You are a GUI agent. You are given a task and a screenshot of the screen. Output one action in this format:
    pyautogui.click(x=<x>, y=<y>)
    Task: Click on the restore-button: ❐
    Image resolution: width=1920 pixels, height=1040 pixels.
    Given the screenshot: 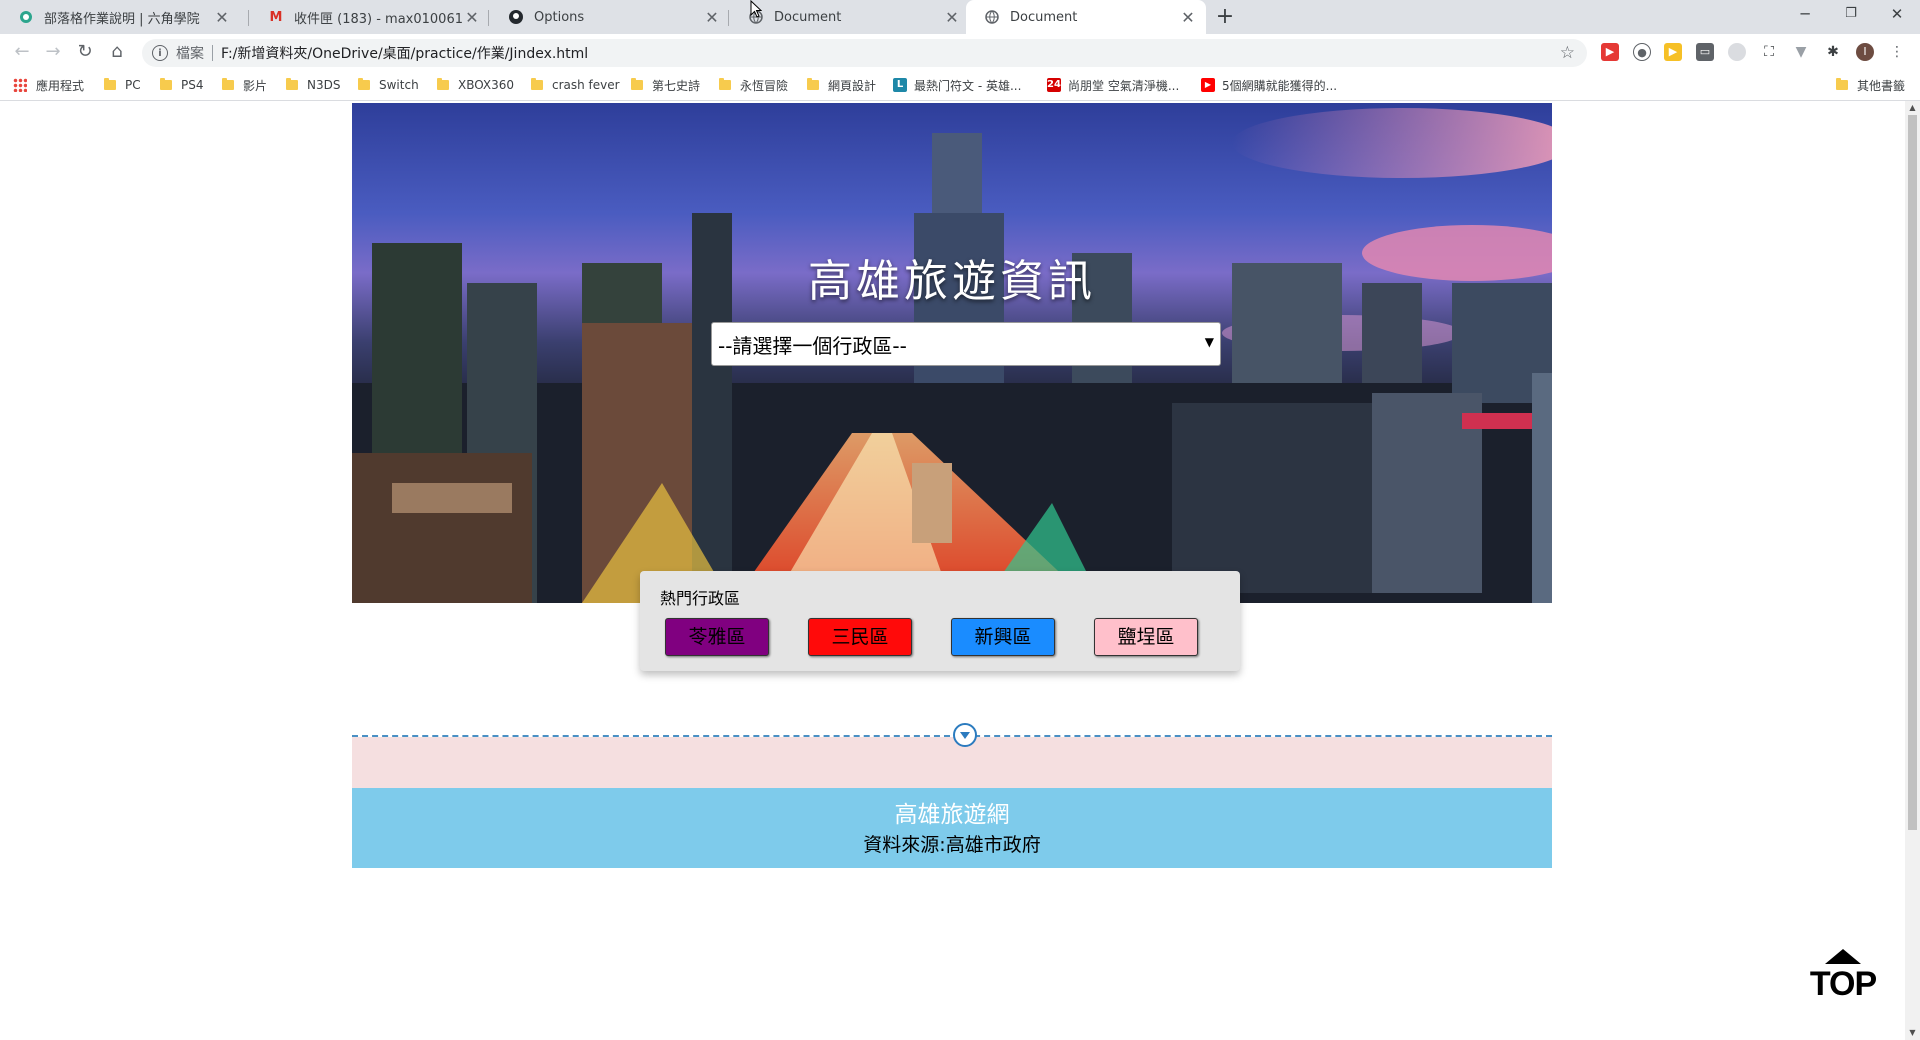 What is the action you would take?
    pyautogui.click(x=1851, y=15)
    